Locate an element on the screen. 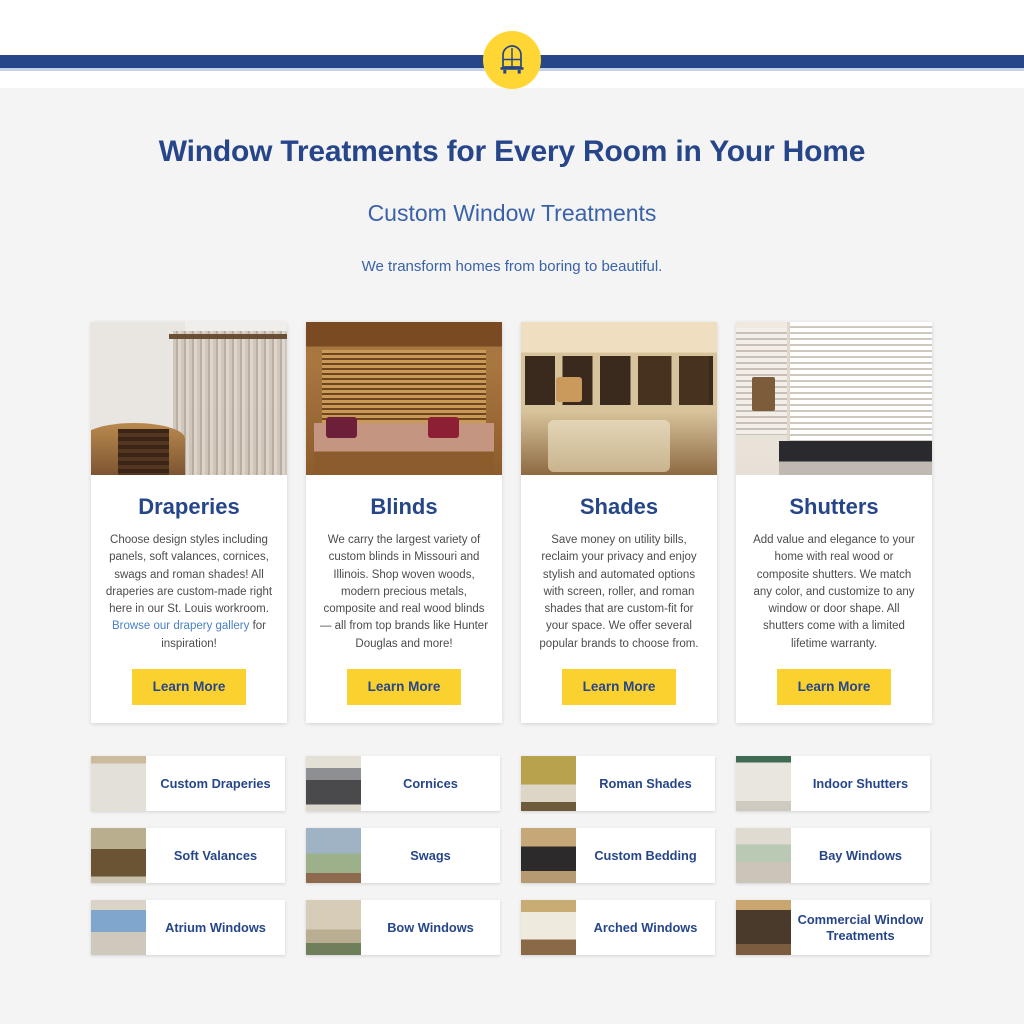 The width and height of the screenshot is (1024, 1024). category-tile: Custom Bedding is located at coordinates (618, 855).